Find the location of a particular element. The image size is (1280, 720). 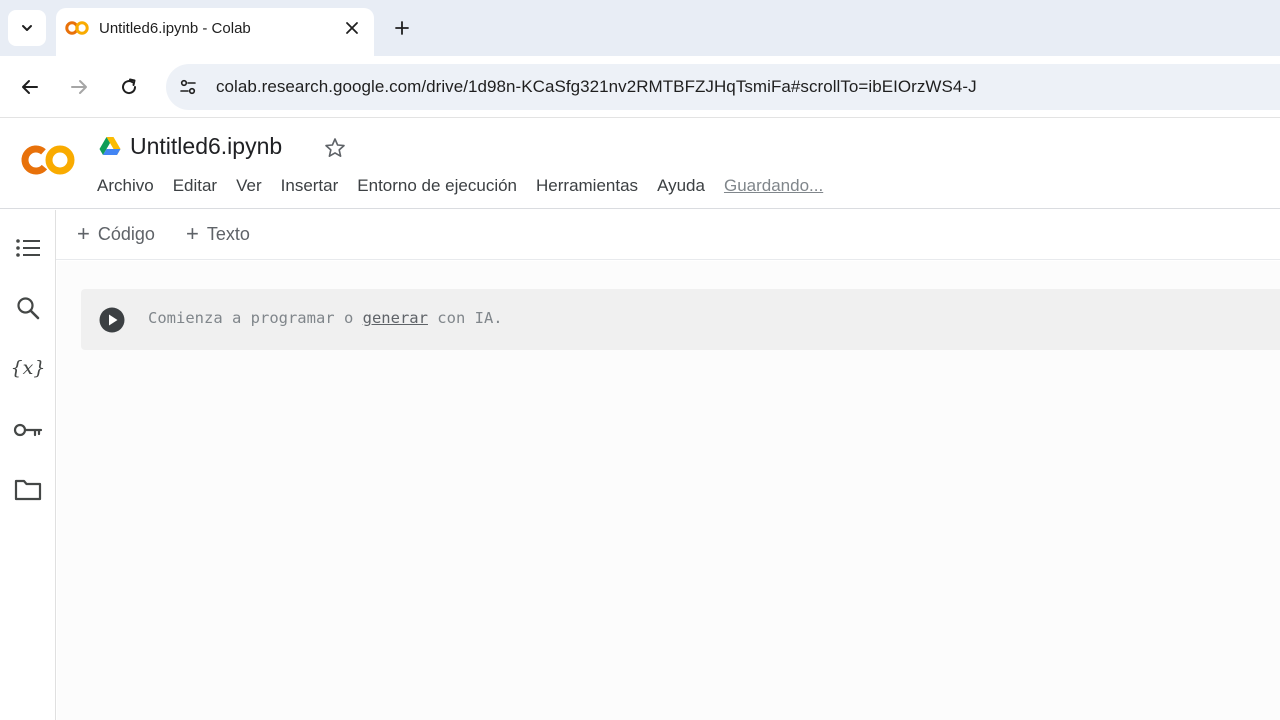

menu-archivo: Archivo is located at coordinates (125, 186).